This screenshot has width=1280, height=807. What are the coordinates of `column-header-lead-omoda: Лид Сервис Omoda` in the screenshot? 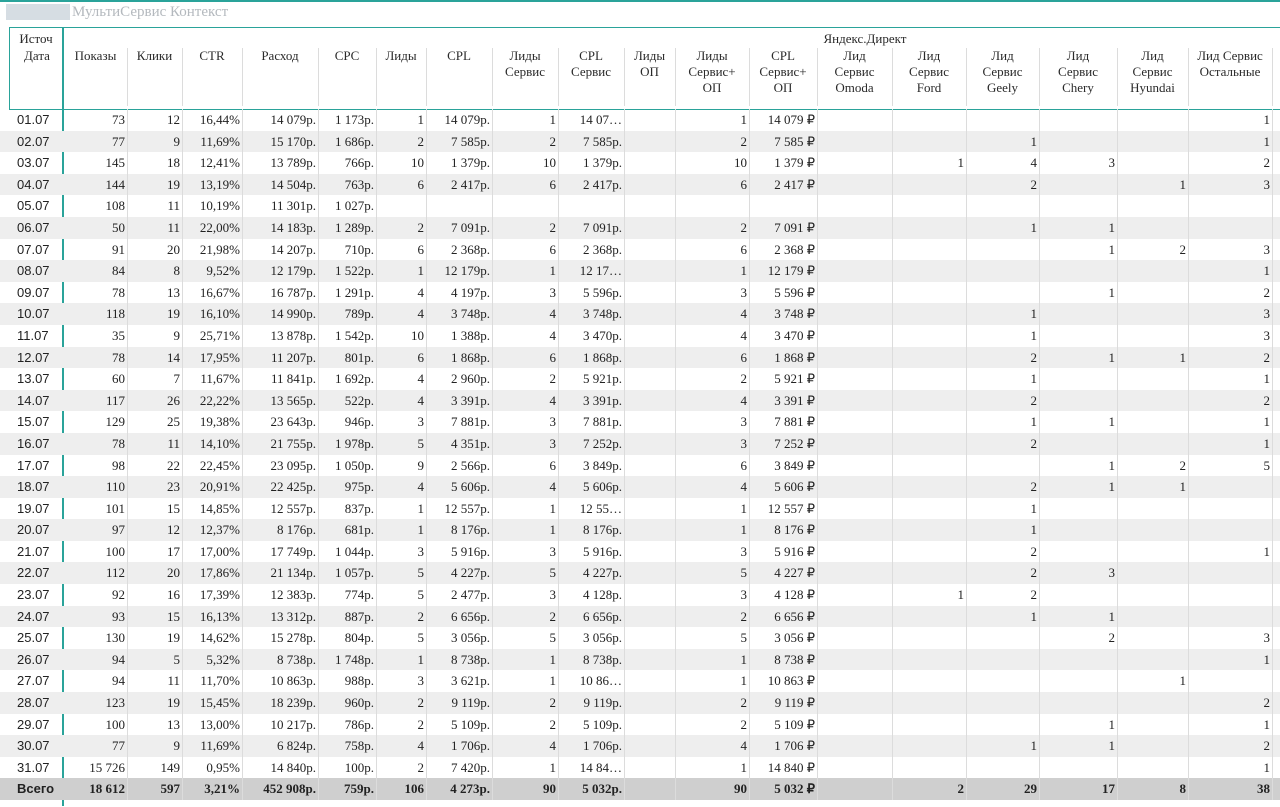 It's located at (854, 72).